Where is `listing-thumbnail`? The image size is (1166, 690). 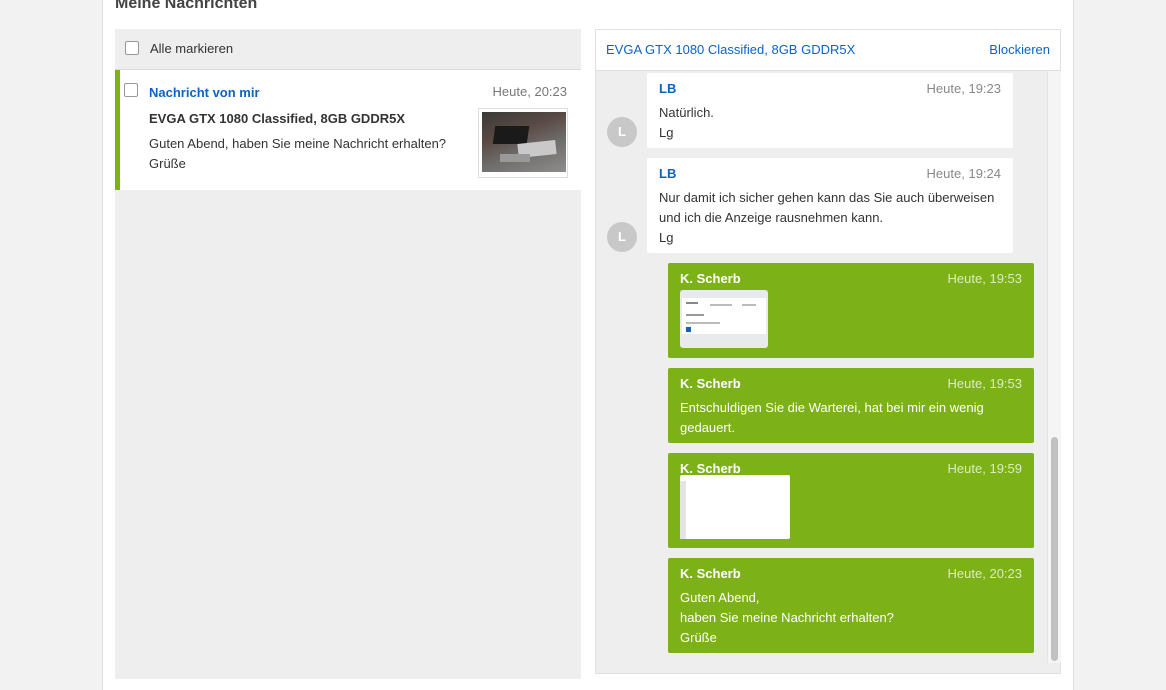 listing-thumbnail is located at coordinates (523, 143).